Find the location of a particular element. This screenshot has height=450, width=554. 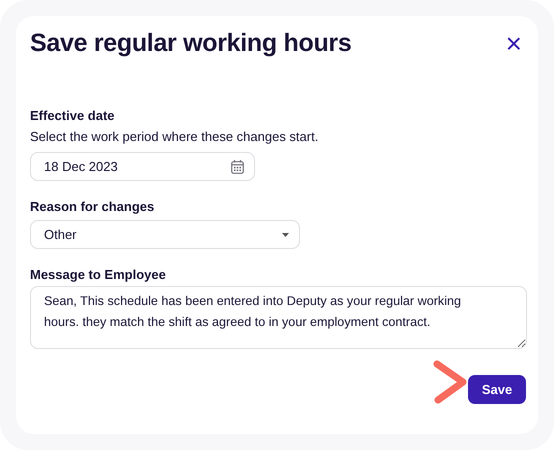

date-field: 18 Dec 2023 is located at coordinates (142, 166).